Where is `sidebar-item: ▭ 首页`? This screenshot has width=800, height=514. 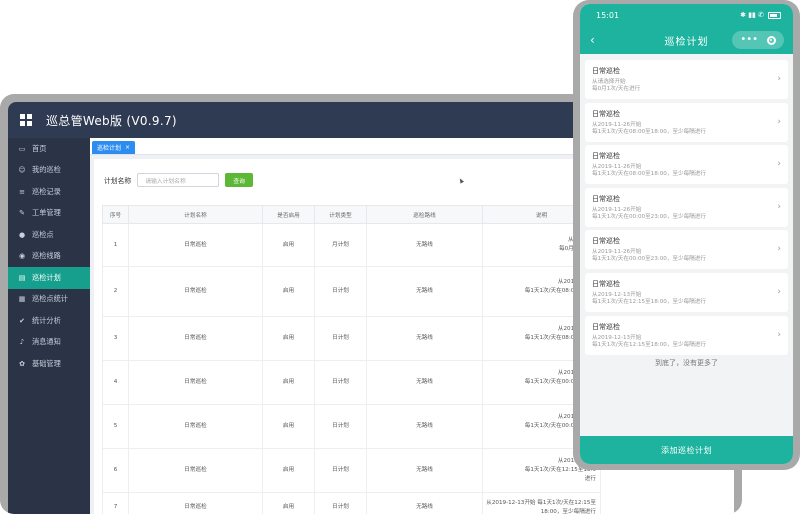
sidebar-item: ▭ 首页 is located at coordinates (49, 149).